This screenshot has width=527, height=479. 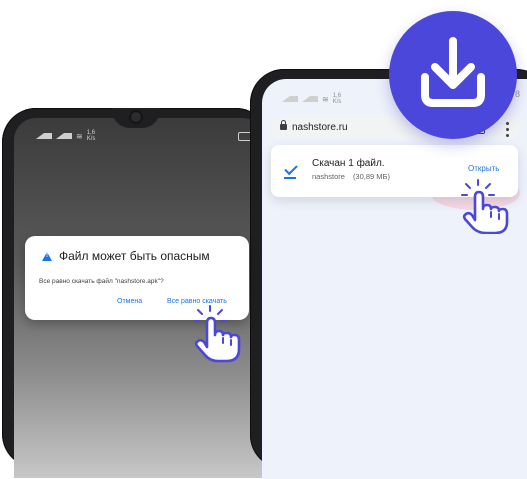 What do you see at coordinates (101, 281) in the screenshot?
I see `dialog-message: Все равно скачать файл "nashstore.apk"?` at bounding box center [101, 281].